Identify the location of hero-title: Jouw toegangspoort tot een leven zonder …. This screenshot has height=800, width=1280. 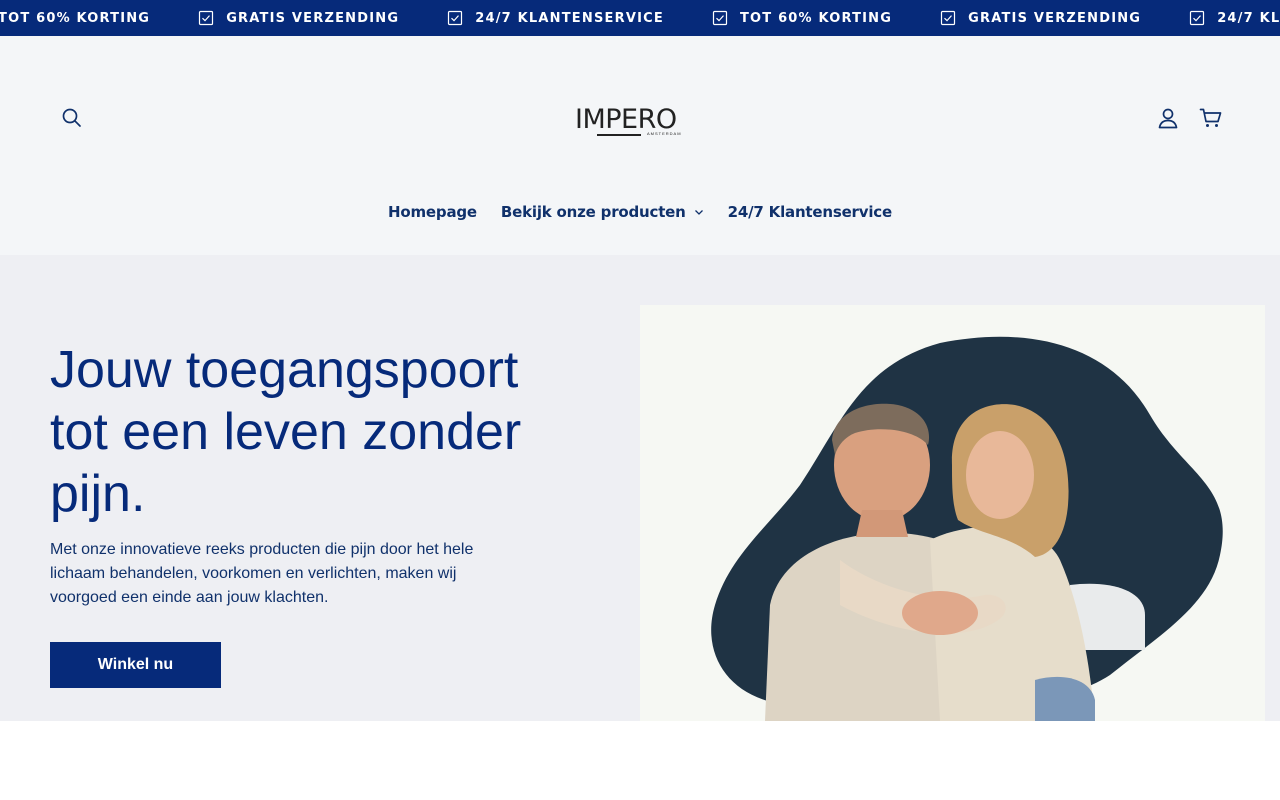
(286, 432).